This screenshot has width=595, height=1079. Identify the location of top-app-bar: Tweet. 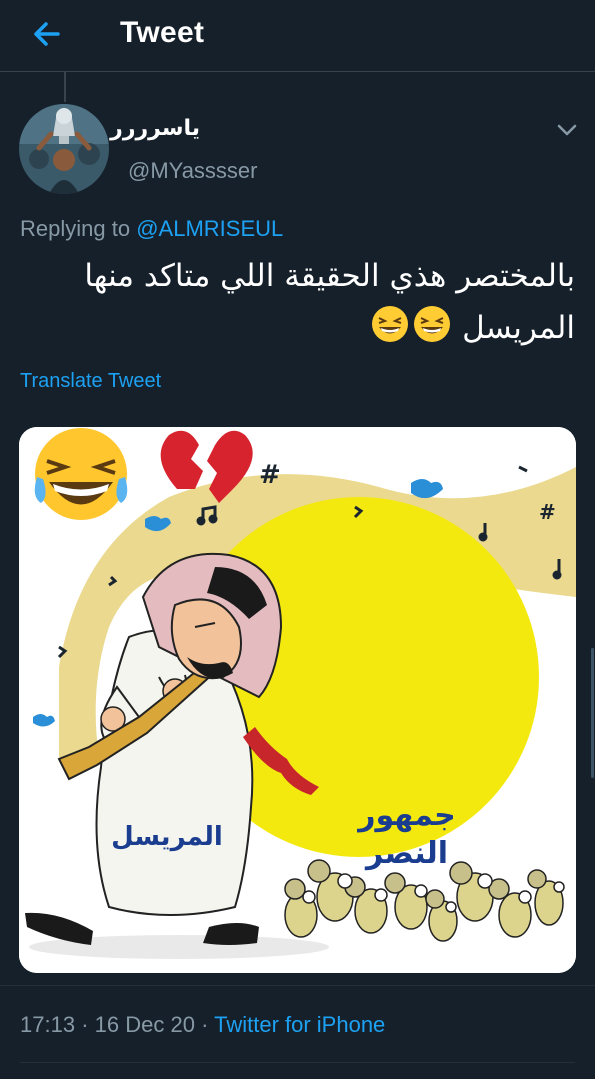
(297, 36).